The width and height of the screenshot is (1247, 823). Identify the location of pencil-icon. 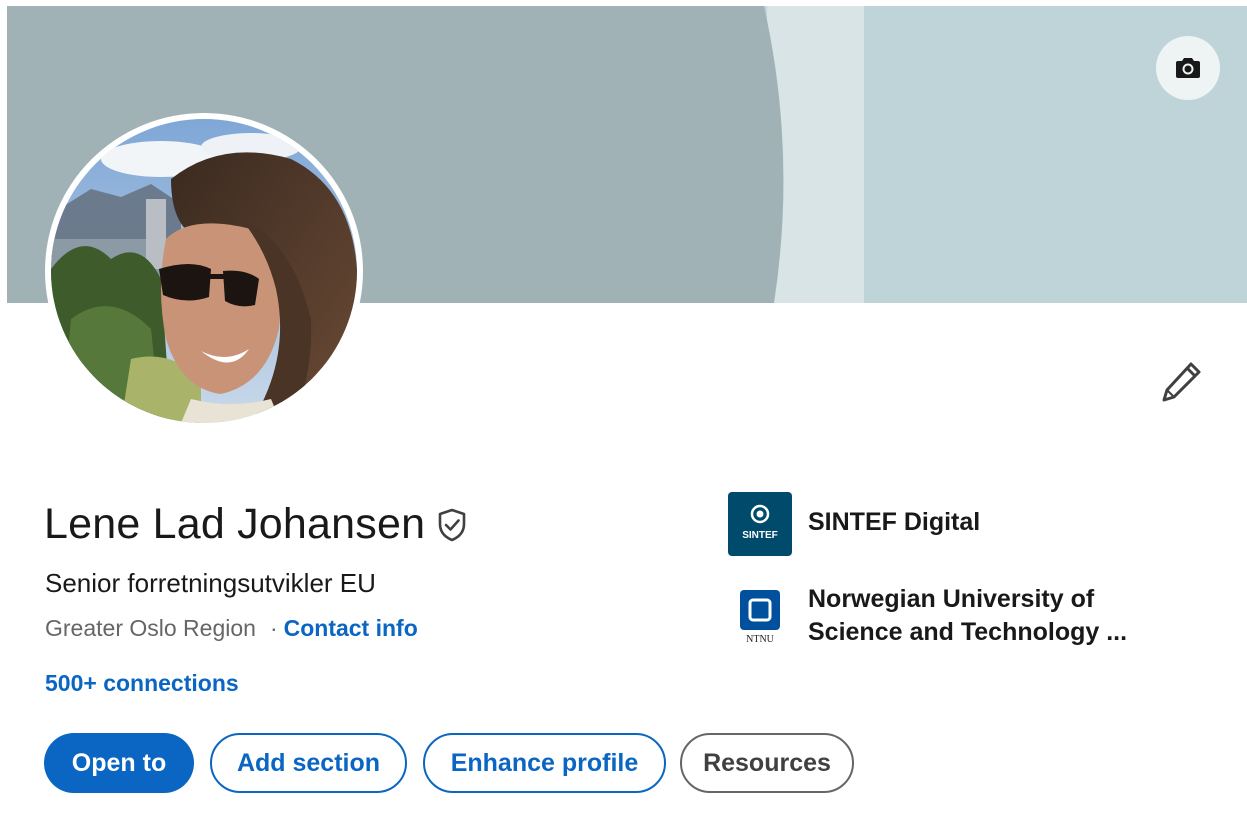
(1181, 382).